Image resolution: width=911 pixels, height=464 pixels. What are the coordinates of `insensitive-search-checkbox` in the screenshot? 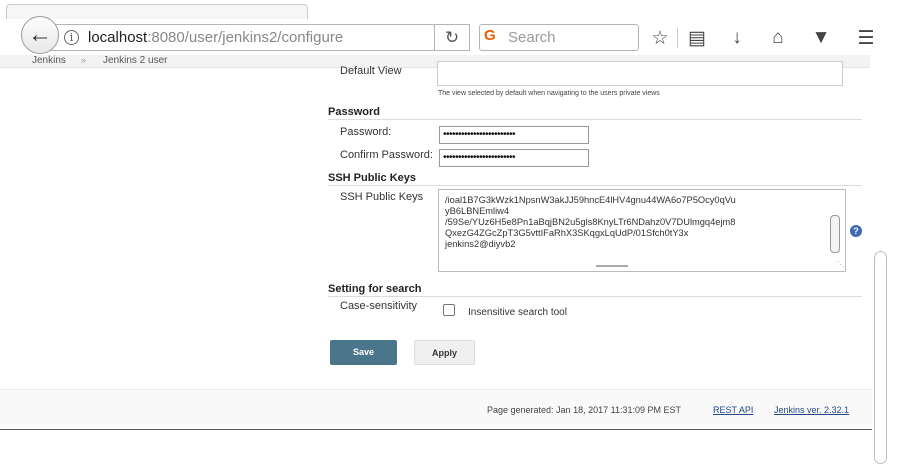 It's located at (449, 310).